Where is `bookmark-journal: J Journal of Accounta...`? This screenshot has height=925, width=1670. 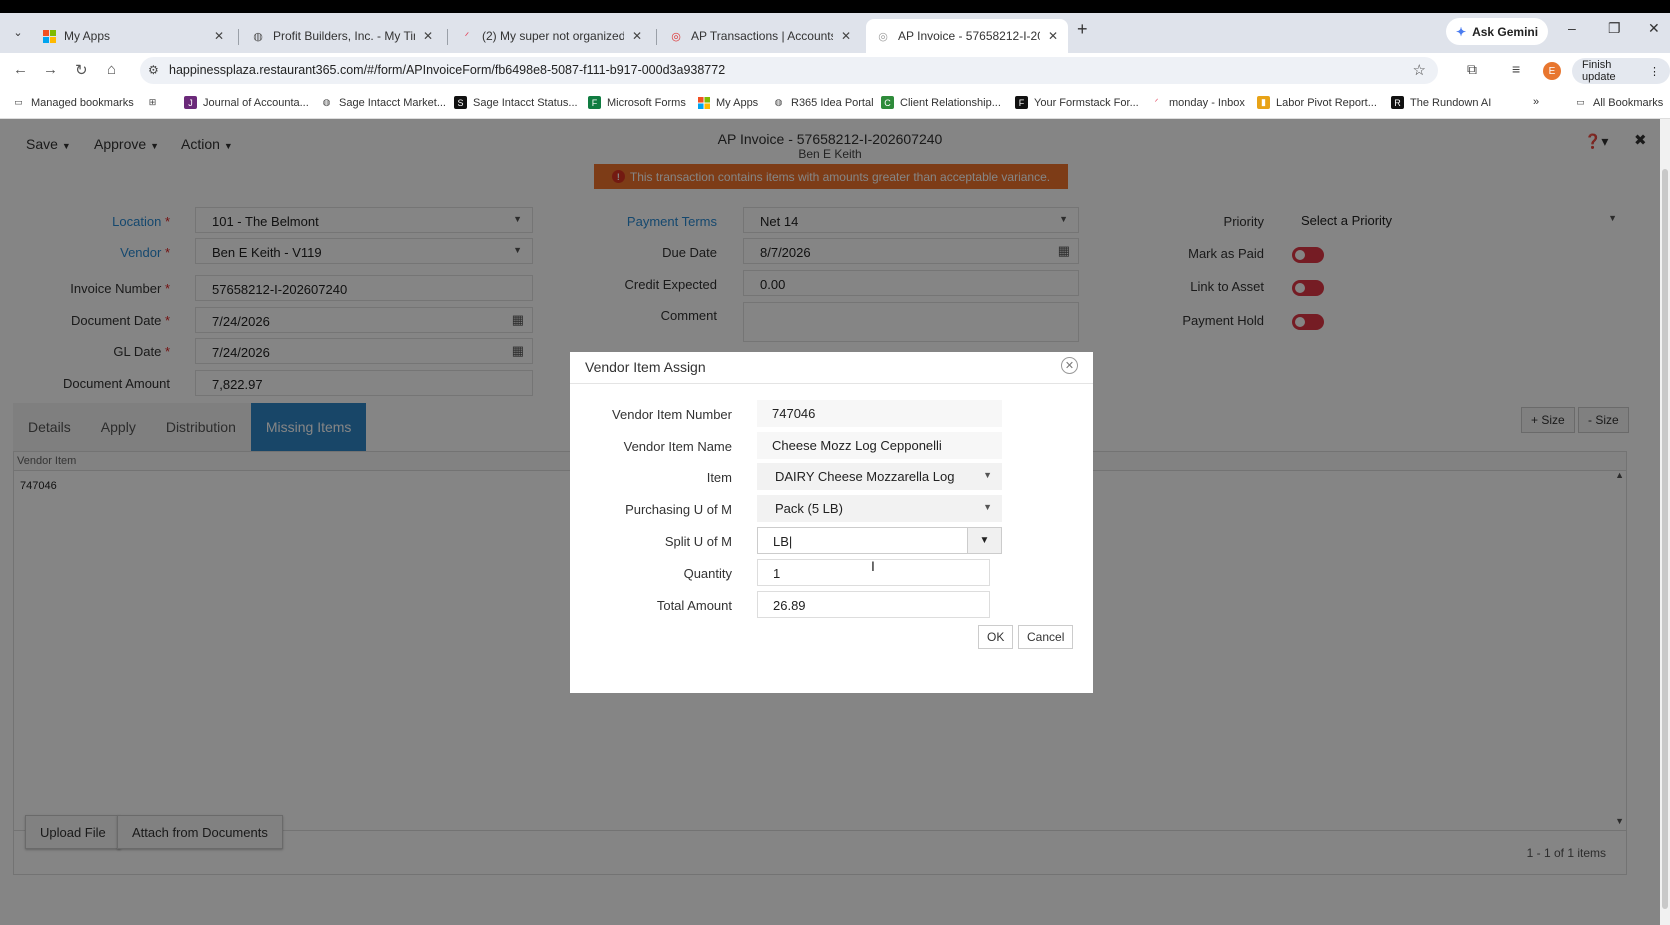
bookmark-journal: J Journal of Accounta... is located at coordinates (246, 102).